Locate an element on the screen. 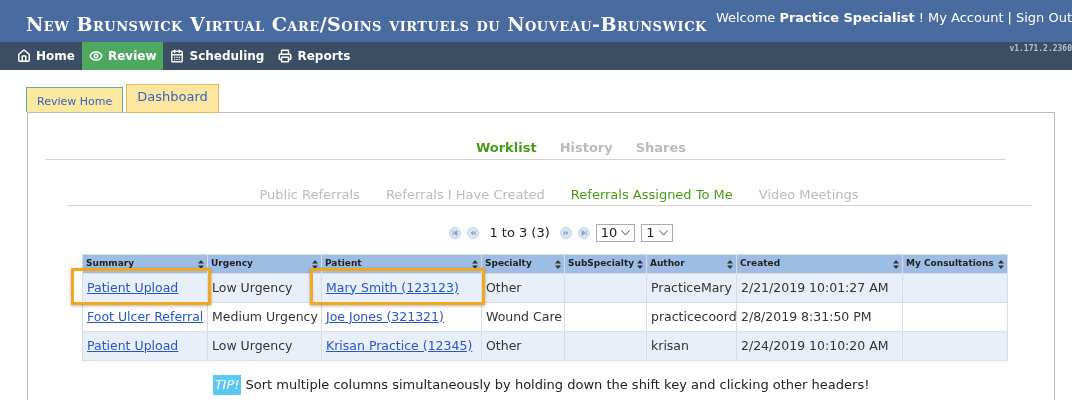  column-header: My Consultations is located at coordinates (955, 264).